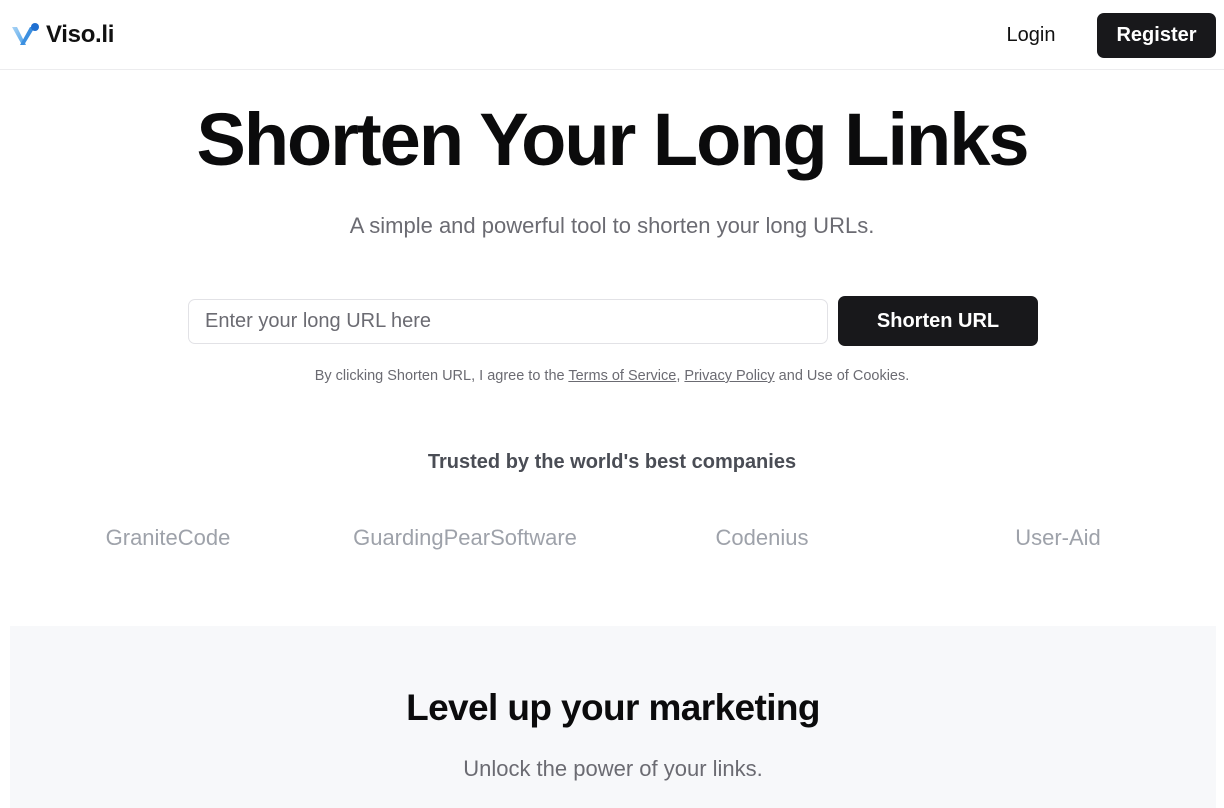  I want to click on register-button: Register, so click(1156, 35).